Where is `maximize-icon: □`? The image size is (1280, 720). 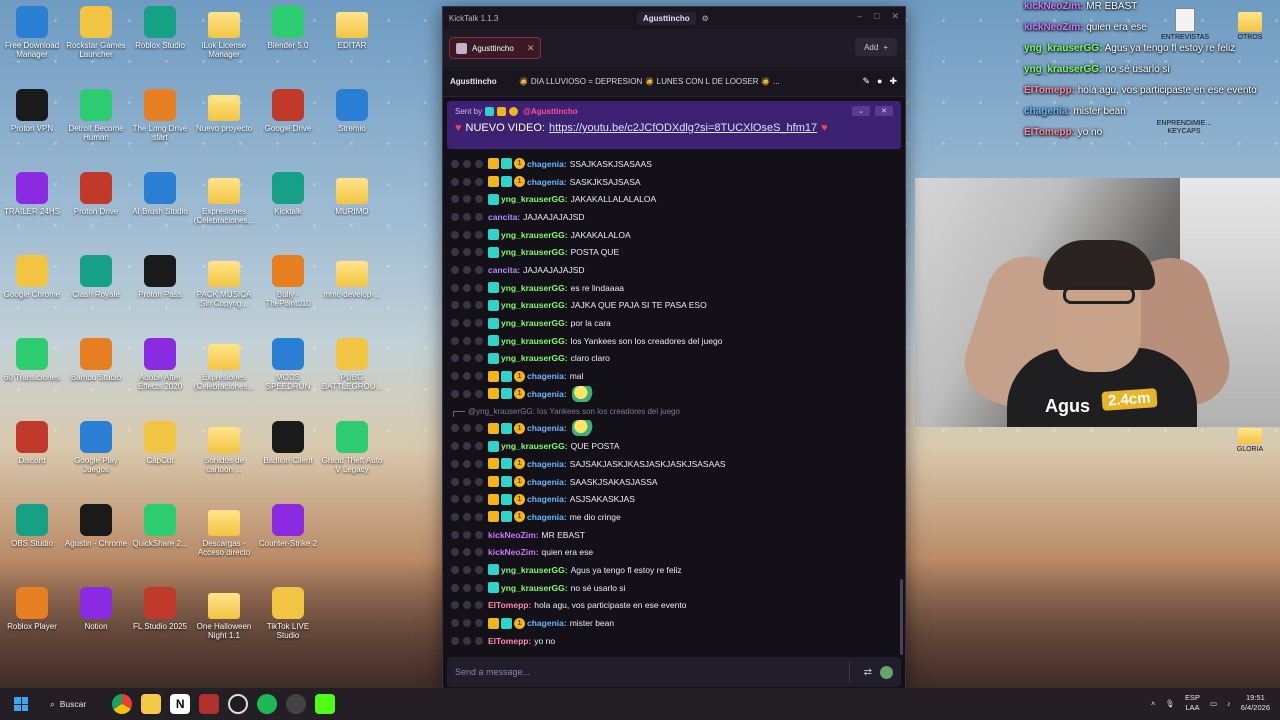
maximize-icon: □ is located at coordinates (876, 16).